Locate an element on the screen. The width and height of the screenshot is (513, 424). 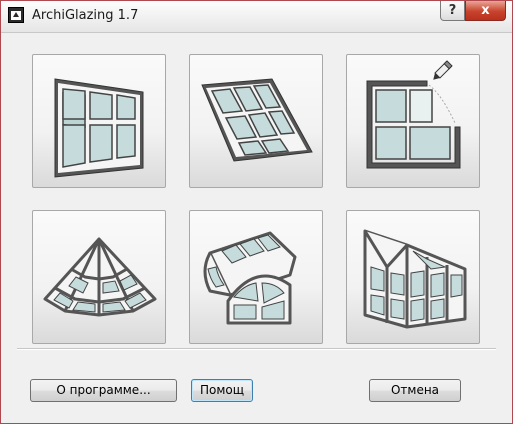
title-bar: ArchiGlazing 1.7 ? x is located at coordinates (256, 17).